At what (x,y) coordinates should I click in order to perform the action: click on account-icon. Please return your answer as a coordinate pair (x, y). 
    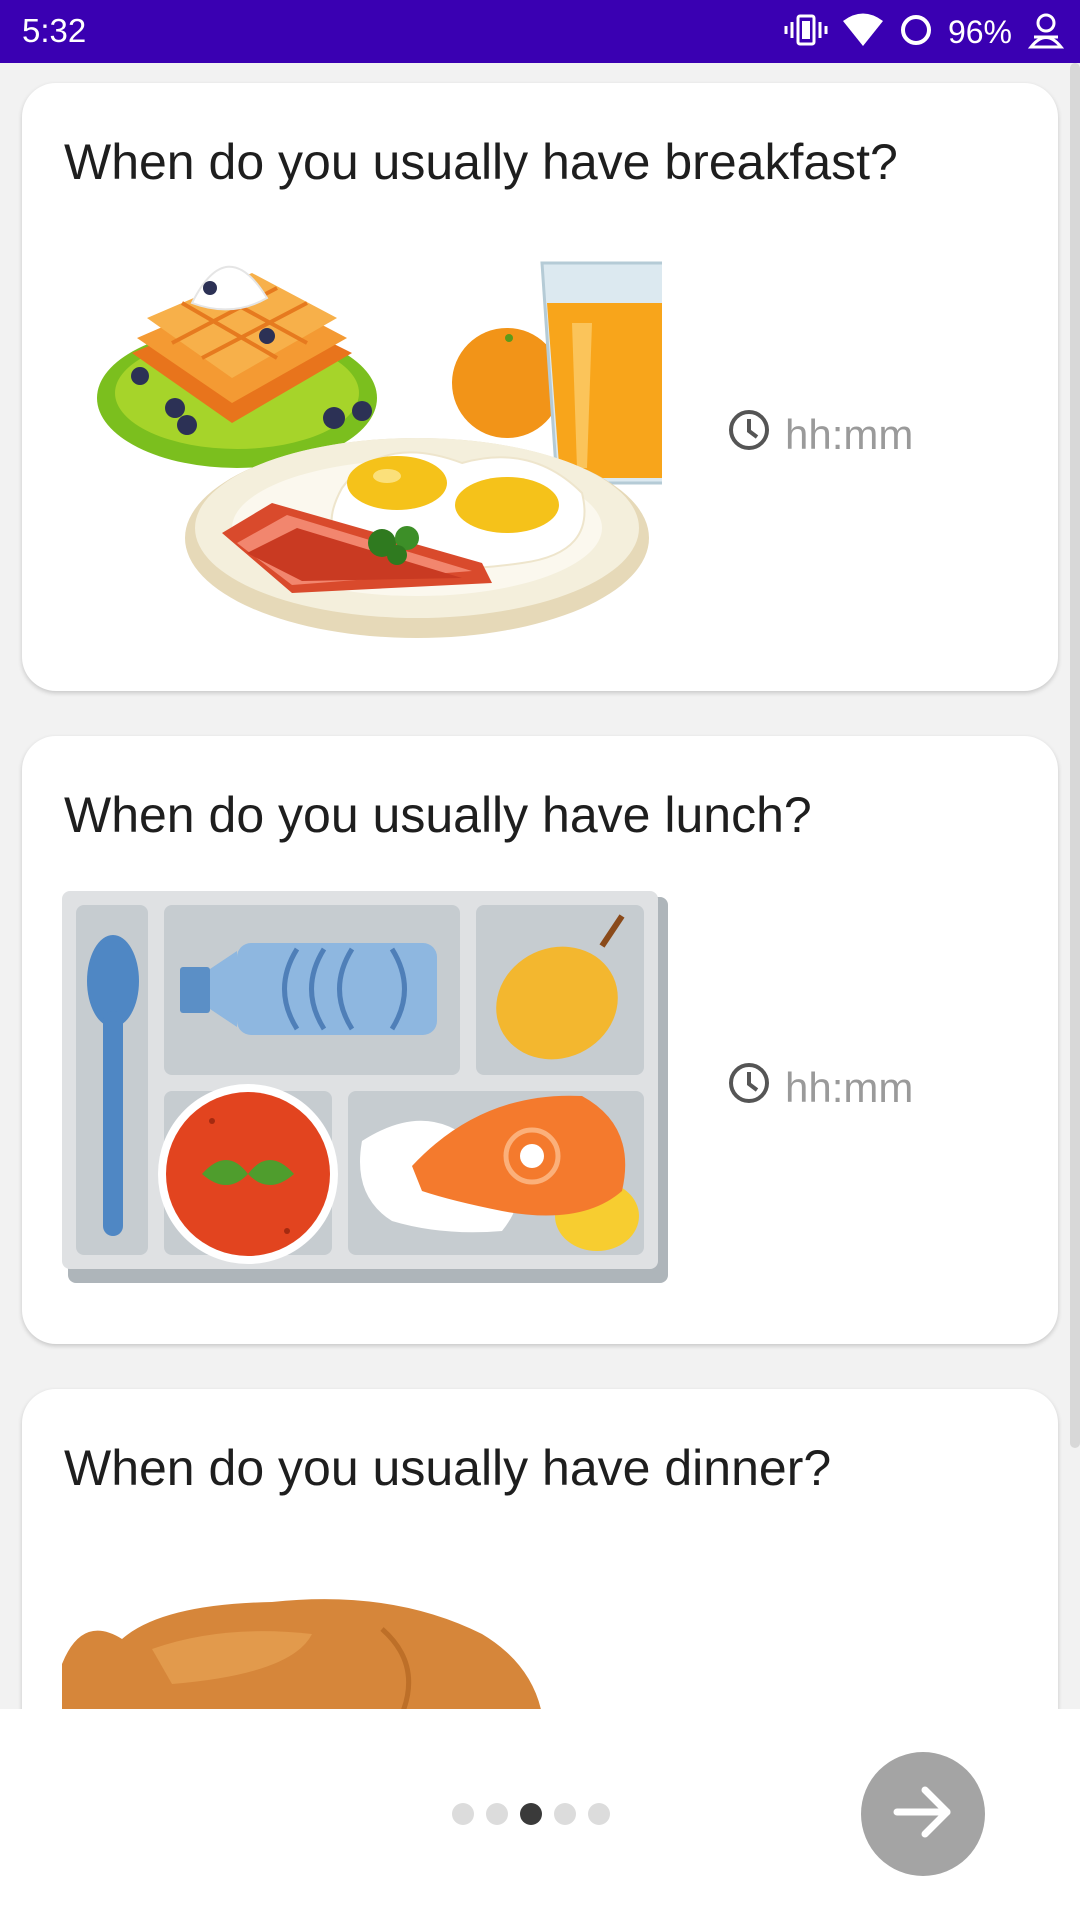
    Looking at the image, I should click on (1046, 32).